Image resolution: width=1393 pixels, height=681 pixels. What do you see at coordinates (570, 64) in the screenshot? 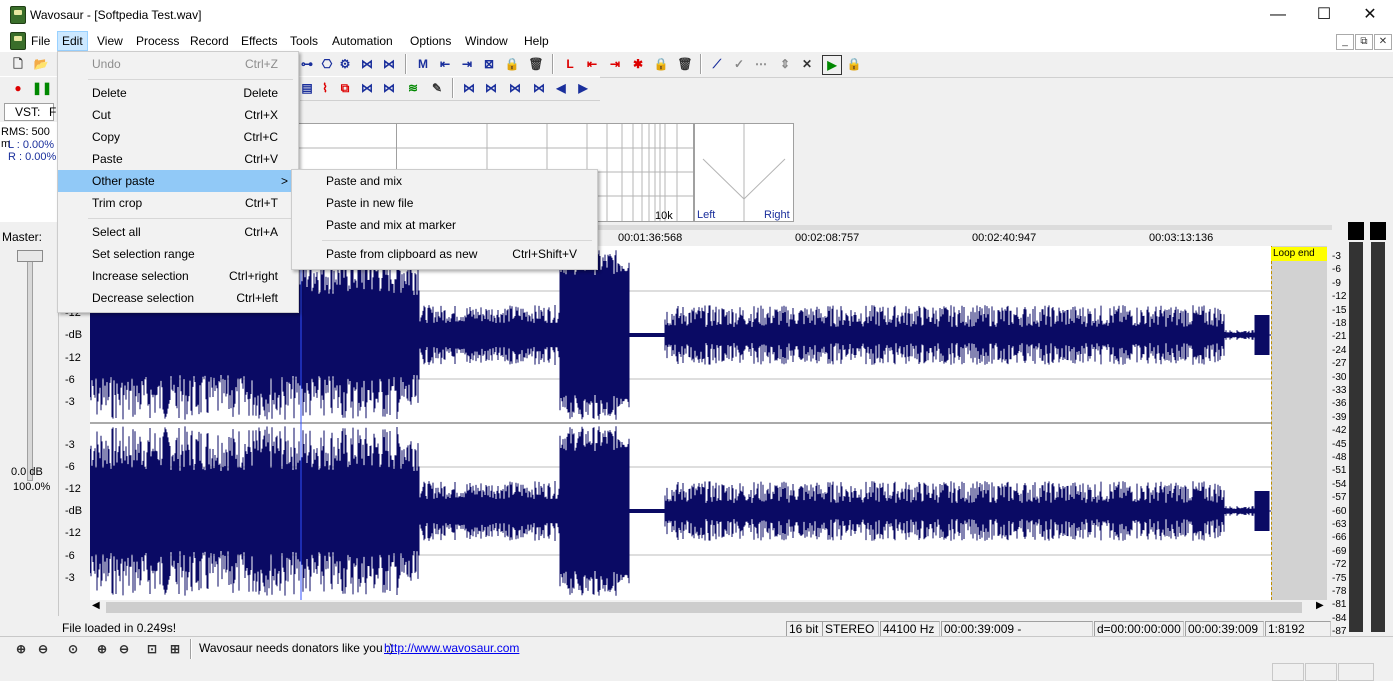
I see `loop-start-icon: L` at bounding box center [570, 64].